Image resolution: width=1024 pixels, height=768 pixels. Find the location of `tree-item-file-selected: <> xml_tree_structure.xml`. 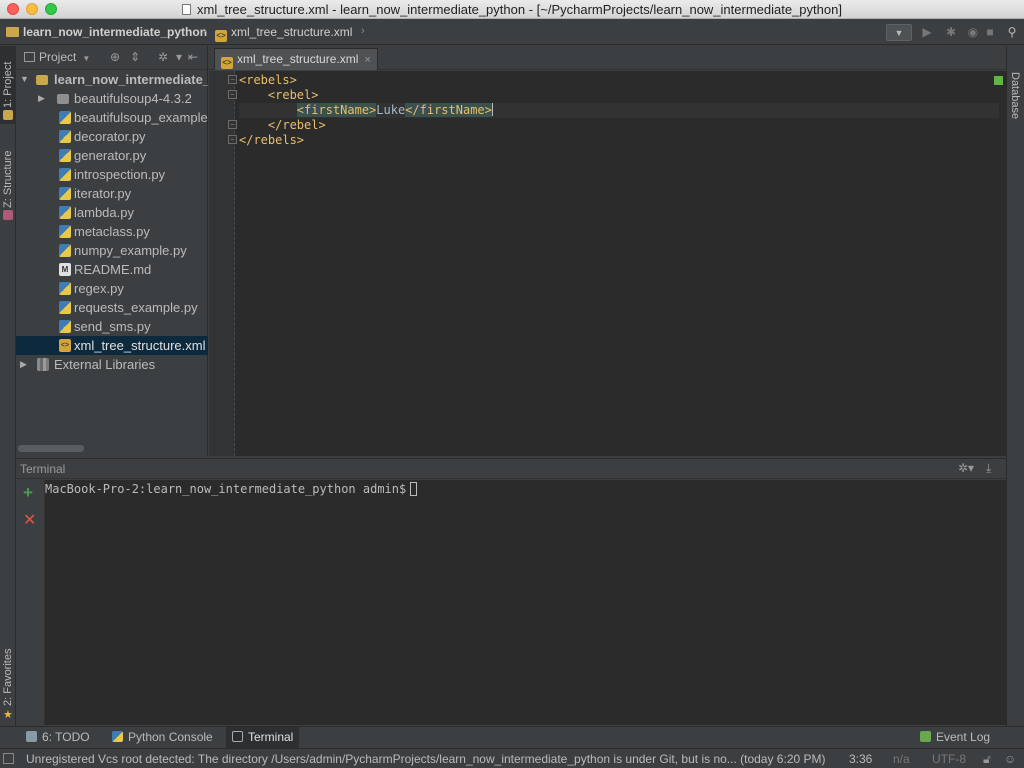

tree-item-file-selected: <> xml_tree_structure.xml is located at coordinates (112, 345).